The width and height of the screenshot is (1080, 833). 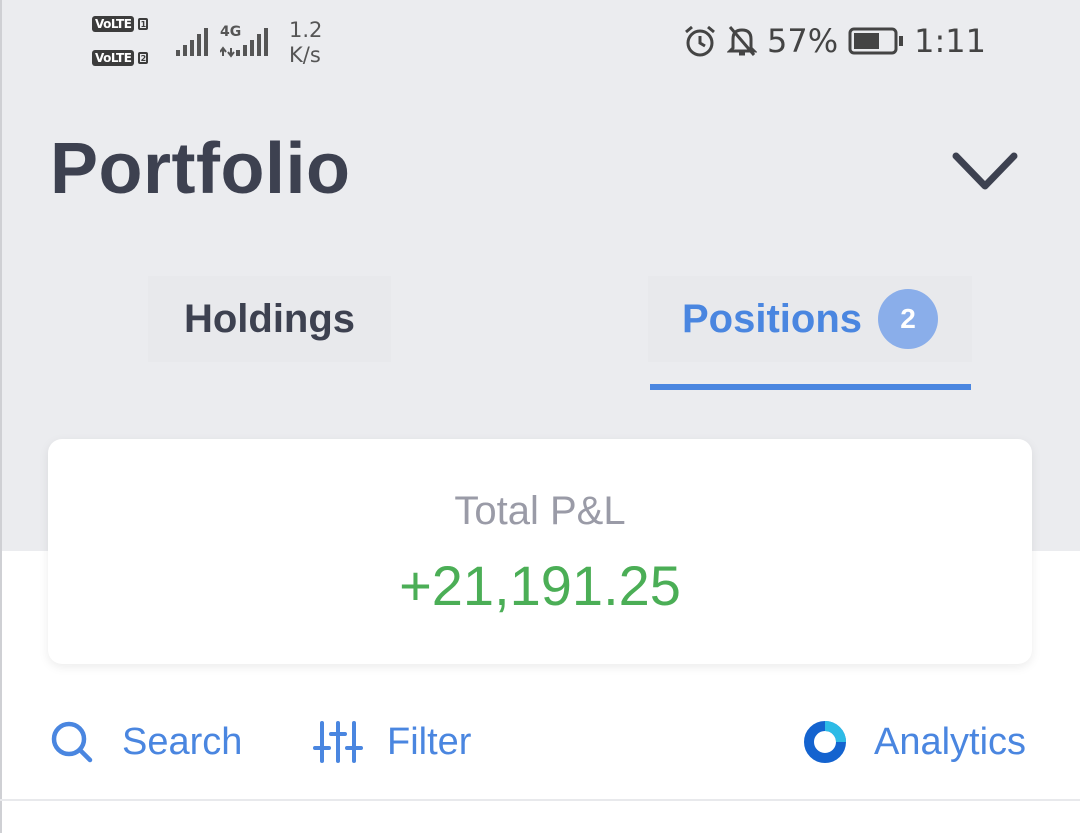 I want to click on page-title: Portfolio, so click(x=200, y=169).